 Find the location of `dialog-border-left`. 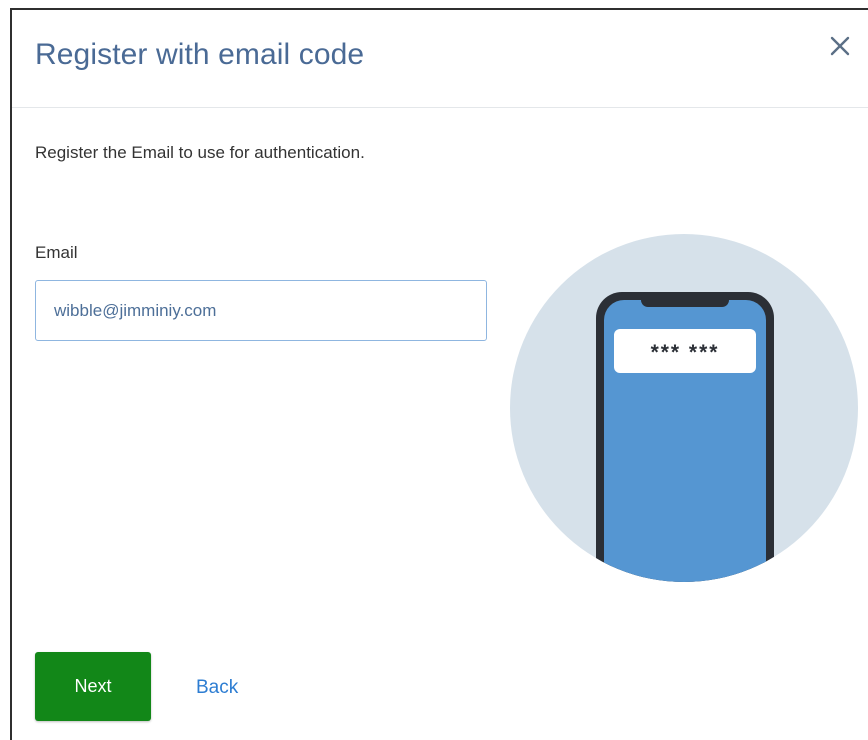

dialog-border-left is located at coordinates (11, 374).